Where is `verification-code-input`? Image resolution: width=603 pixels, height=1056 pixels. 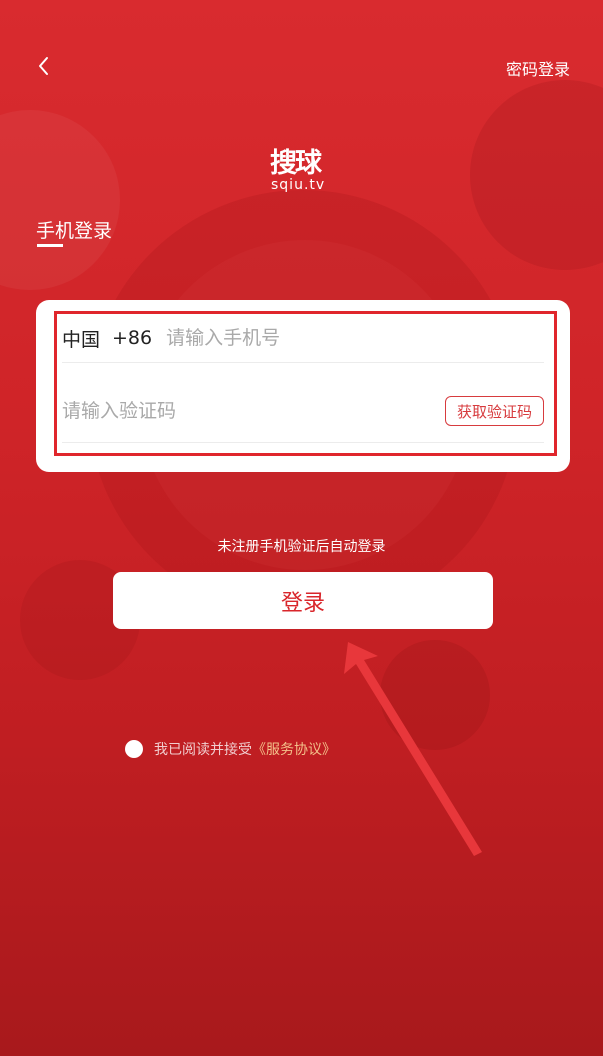 verification-code-input is located at coordinates (212, 411).